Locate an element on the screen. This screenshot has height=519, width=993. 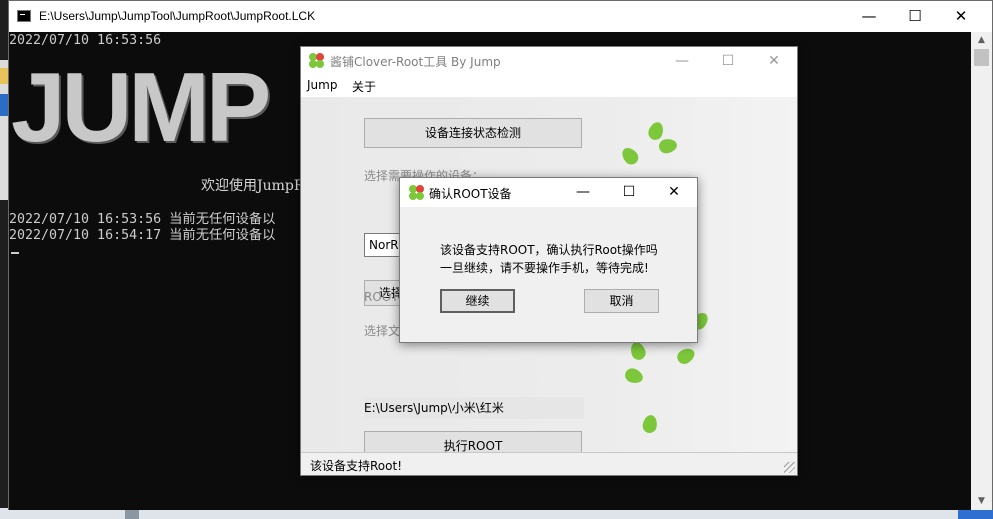
menu-about: 关于 is located at coordinates (364, 86).